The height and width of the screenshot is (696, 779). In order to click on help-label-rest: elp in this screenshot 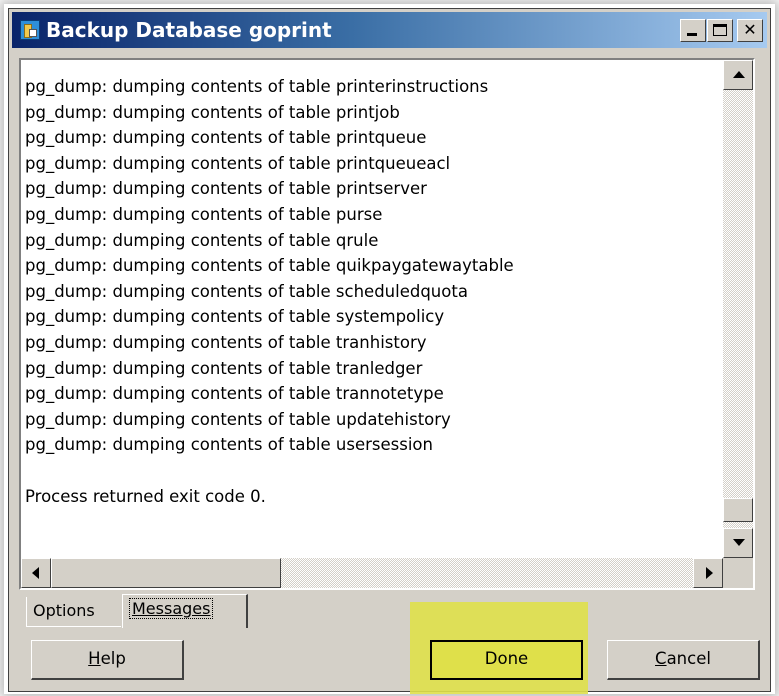, I will do `click(113, 658)`.